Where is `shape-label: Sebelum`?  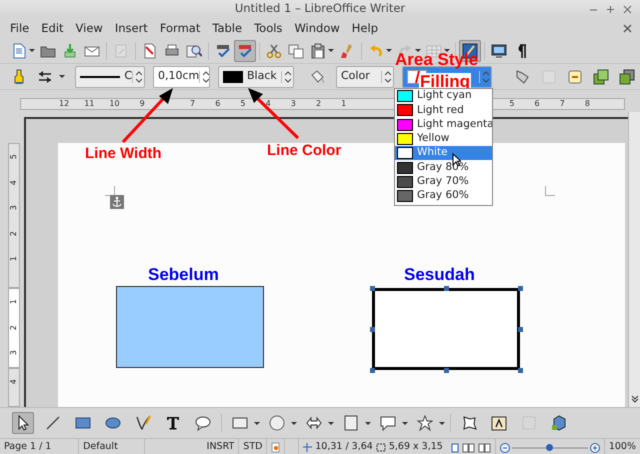 shape-label: Sebelum is located at coordinates (183, 275).